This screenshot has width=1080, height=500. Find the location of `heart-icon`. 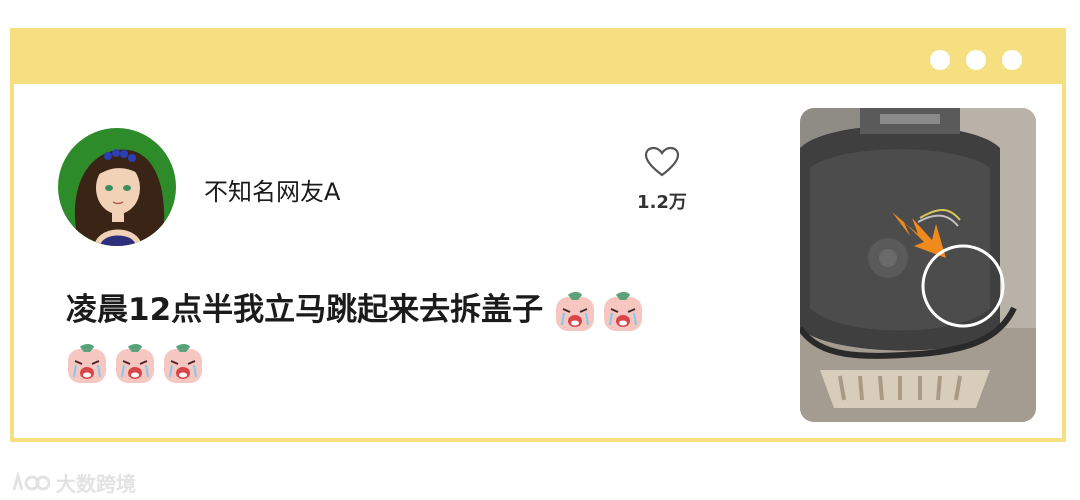

heart-icon is located at coordinates (662, 161).